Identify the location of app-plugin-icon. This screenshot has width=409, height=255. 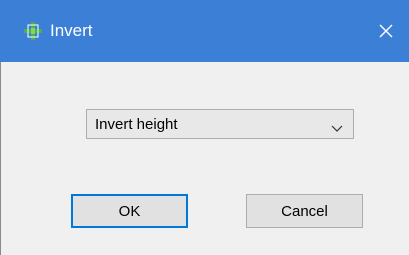
(33, 31).